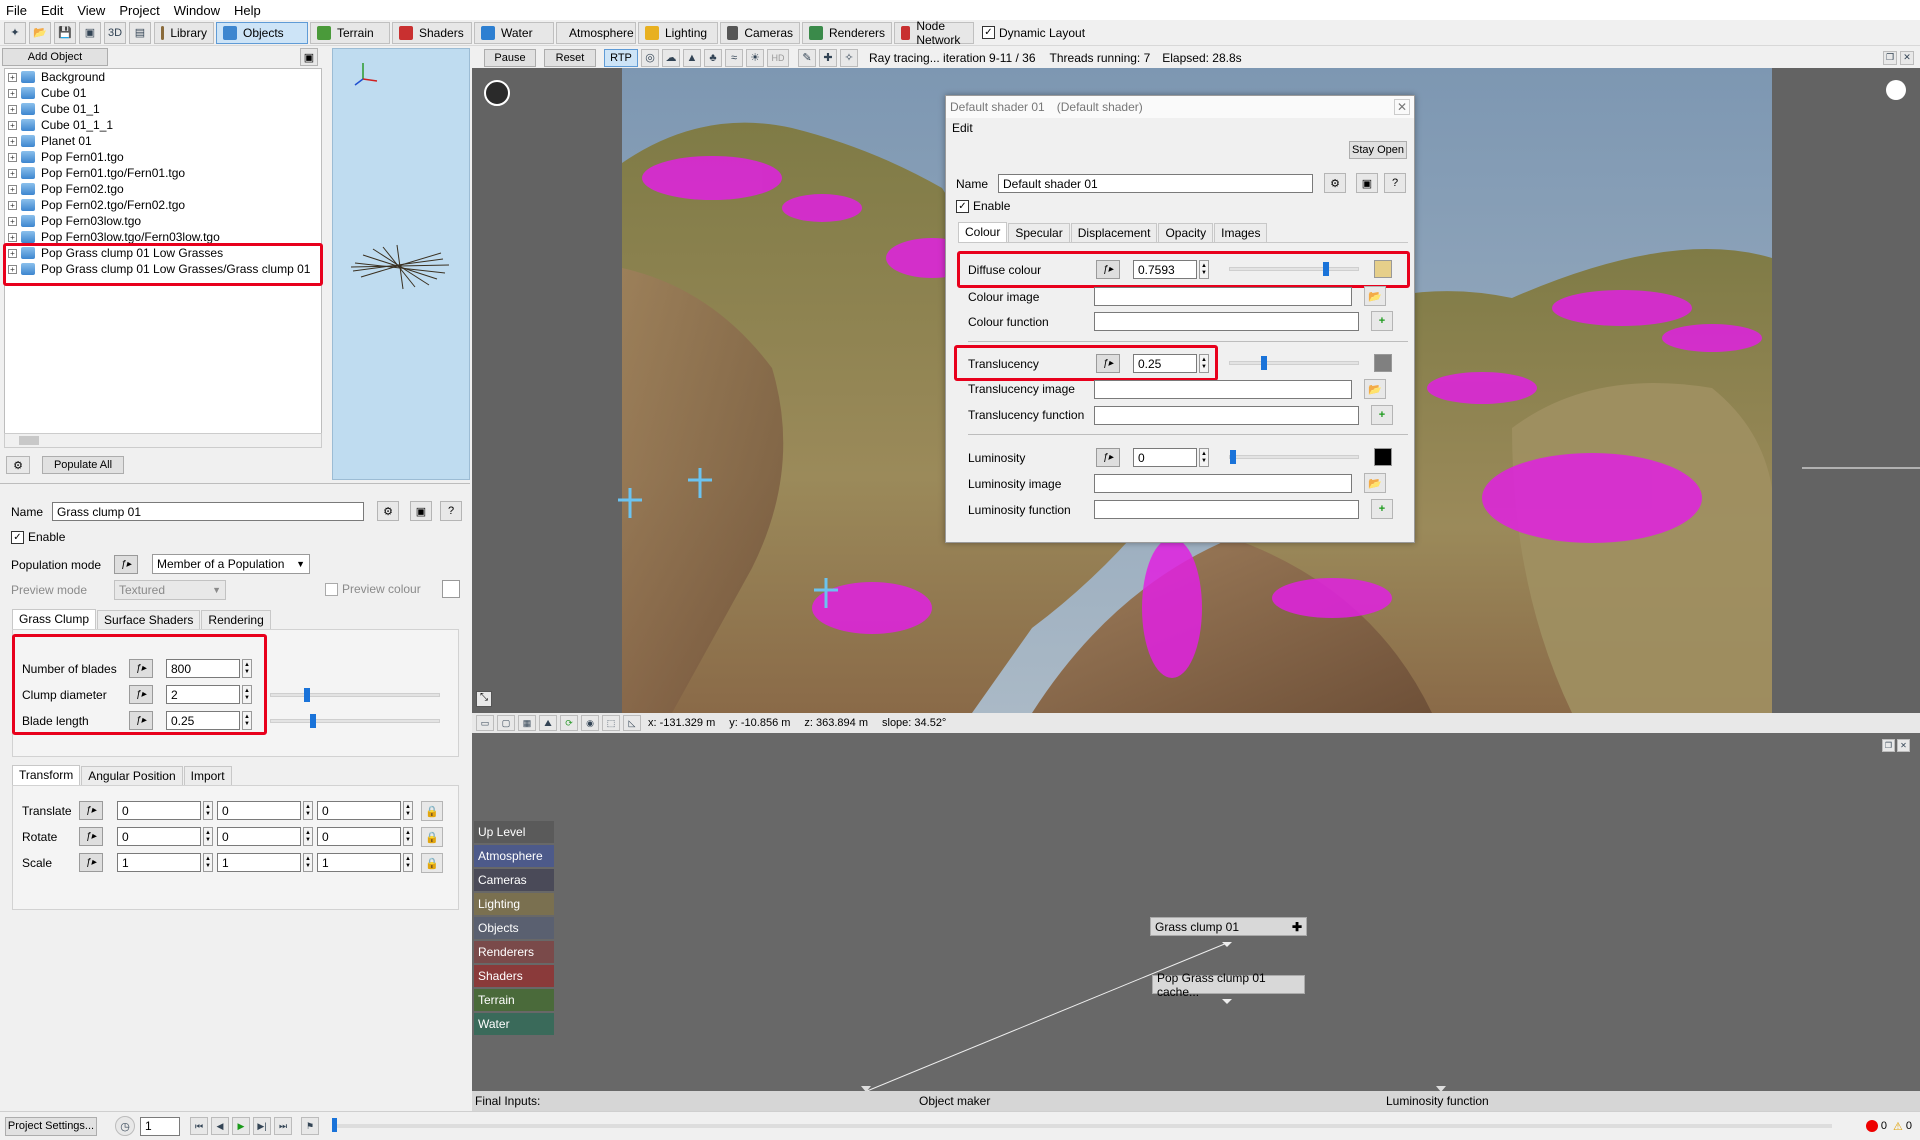  I want to click on brush-icon: ✎, so click(807, 57).